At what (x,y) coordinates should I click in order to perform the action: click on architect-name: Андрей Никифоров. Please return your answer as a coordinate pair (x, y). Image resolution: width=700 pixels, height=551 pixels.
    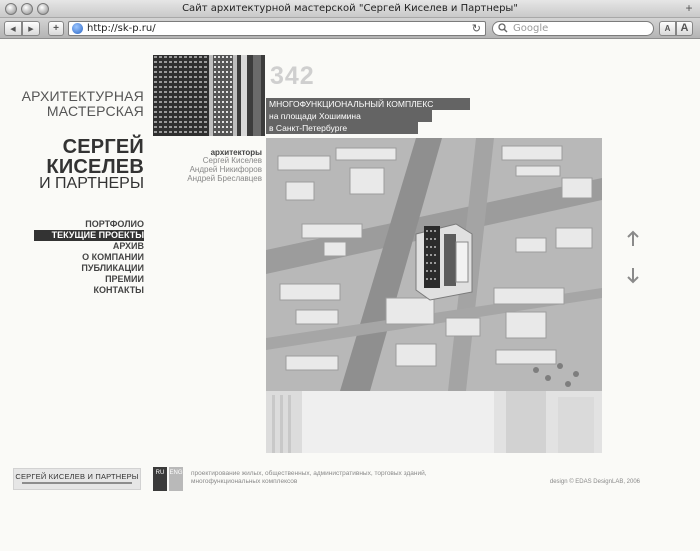
    Looking at the image, I should click on (225, 169).